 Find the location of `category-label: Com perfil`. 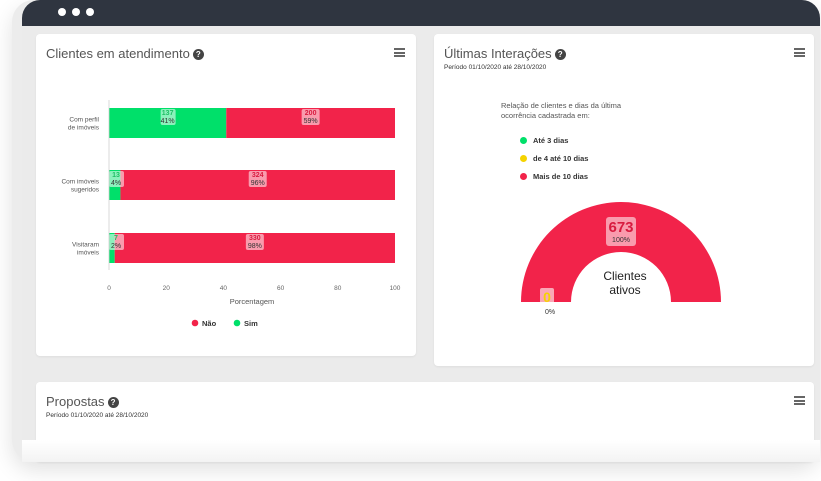

category-label: Com perfil is located at coordinates (84, 120).